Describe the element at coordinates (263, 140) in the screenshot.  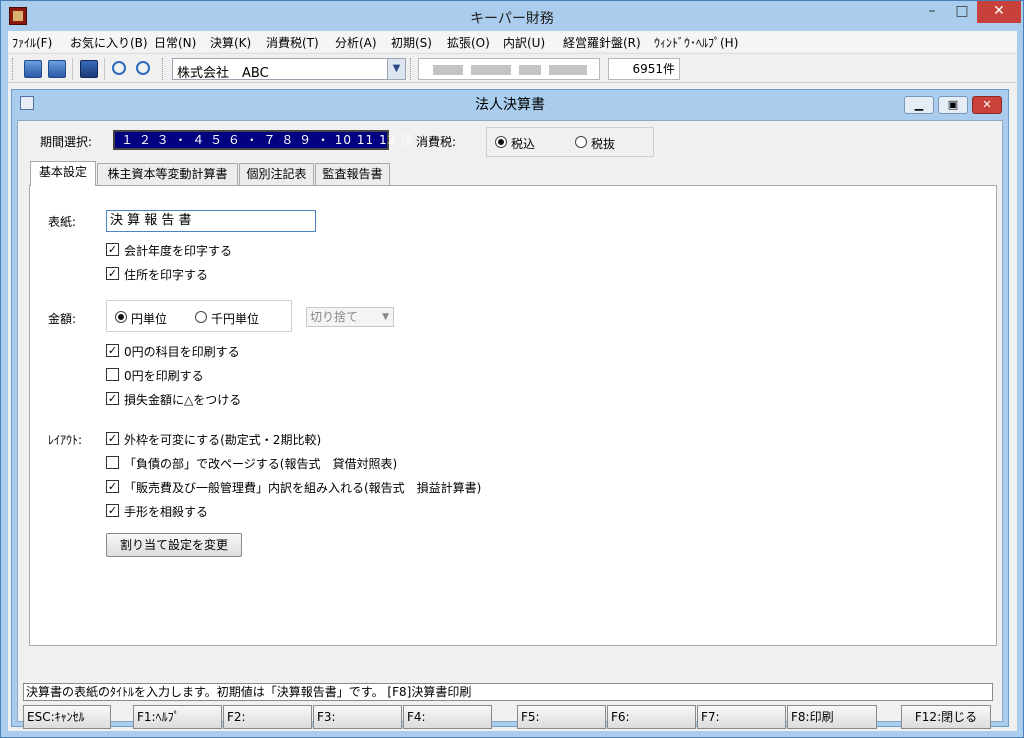
I see `period-selector: １ ２ ３ ・ ４ ５ ６ ・ ７ ８ ９ ・ 10 11 12 決` at that location.